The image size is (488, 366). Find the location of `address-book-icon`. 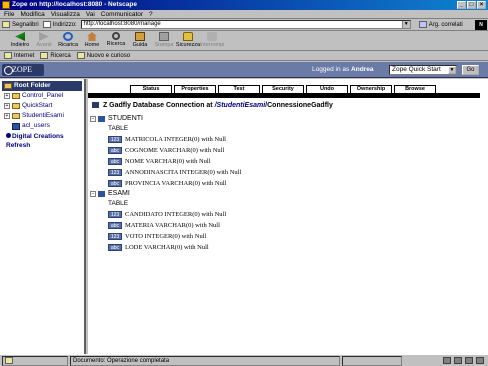

address-book-icon is located at coordinates (480, 360).